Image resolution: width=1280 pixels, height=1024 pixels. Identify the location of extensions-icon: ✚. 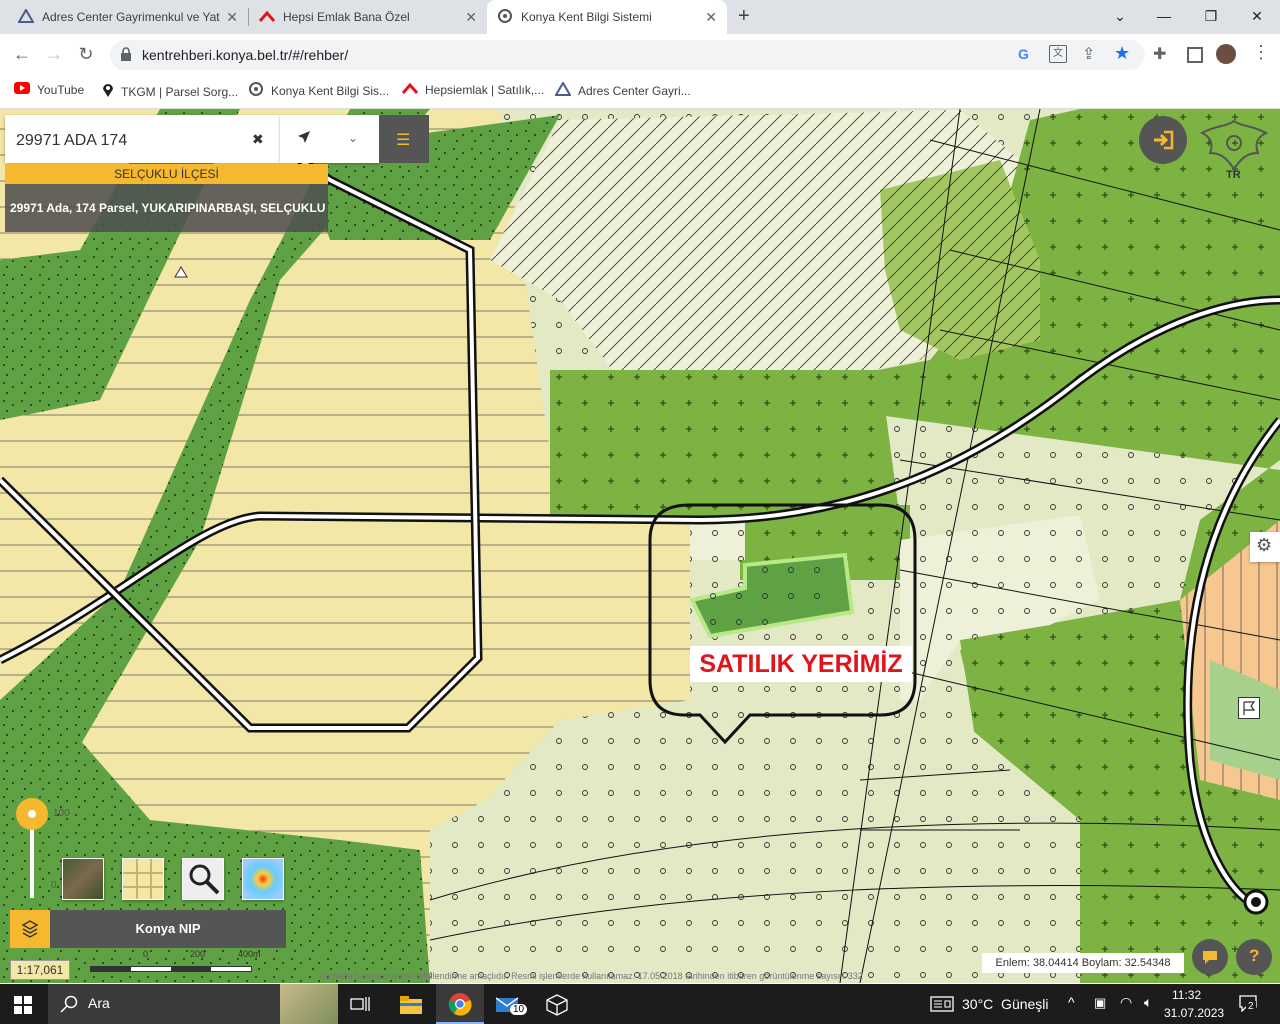
(1159, 54).